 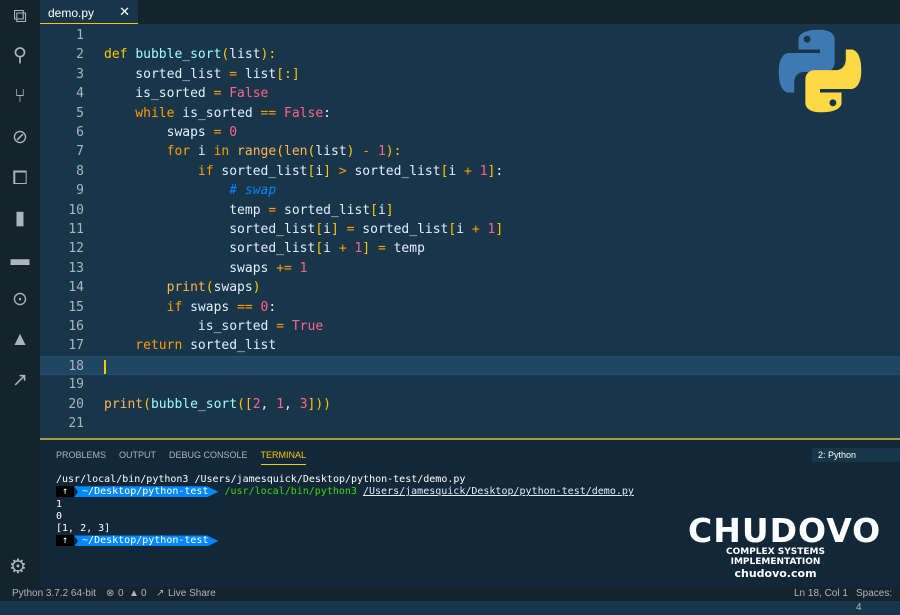 What do you see at coordinates (205, 268) in the screenshot?
I see `code-text: swaps += 1` at bounding box center [205, 268].